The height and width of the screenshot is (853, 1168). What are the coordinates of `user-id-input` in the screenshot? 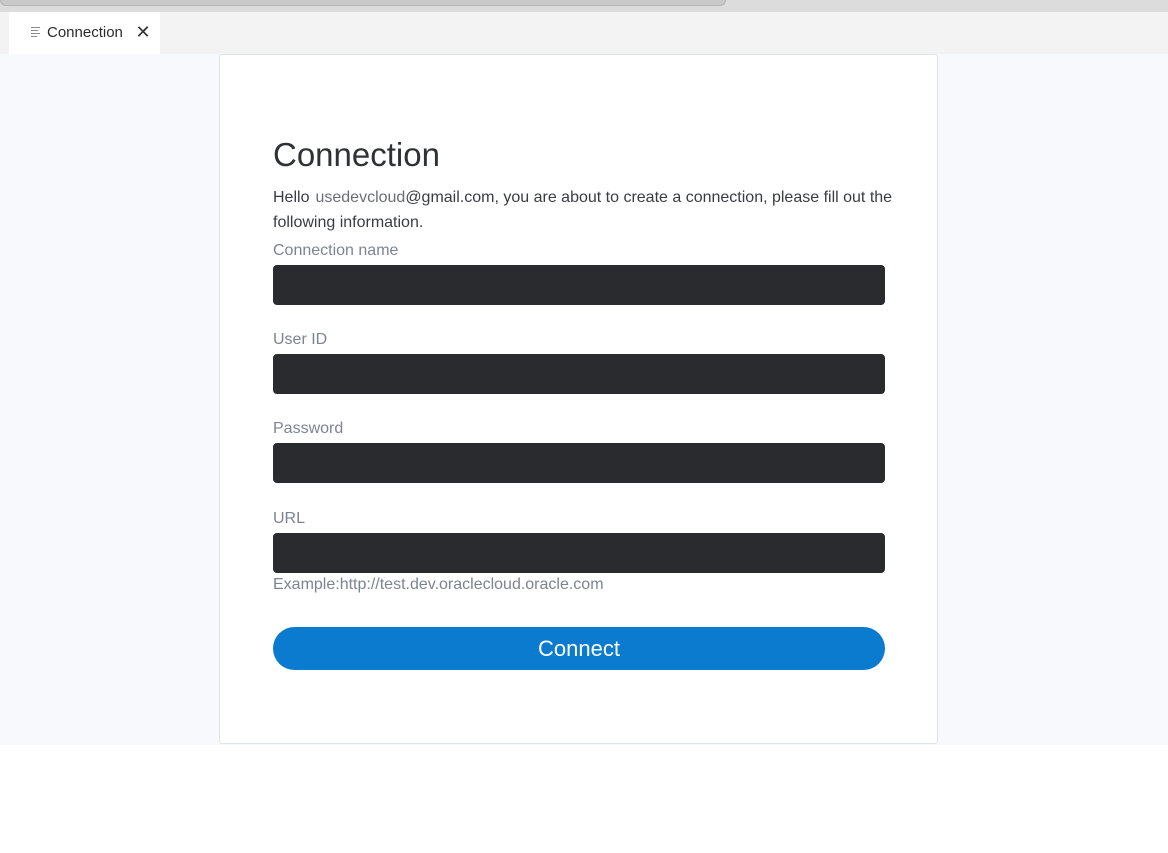 It's located at (579, 374).